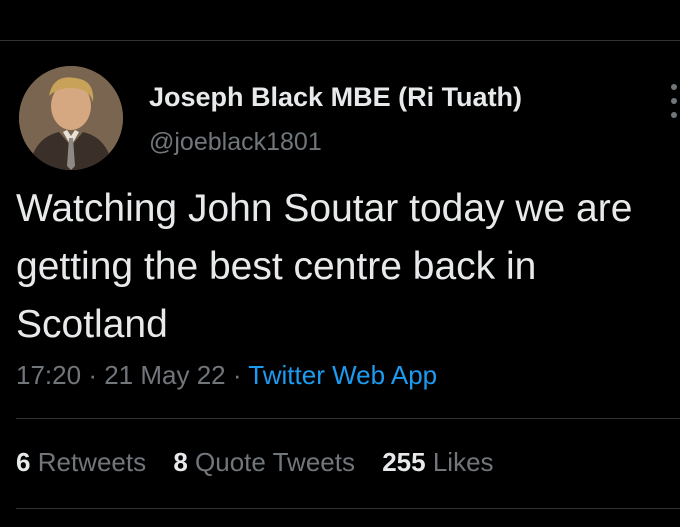  Describe the element at coordinates (164, 375) in the screenshot. I see `tweet-date: 21 May 22` at that location.